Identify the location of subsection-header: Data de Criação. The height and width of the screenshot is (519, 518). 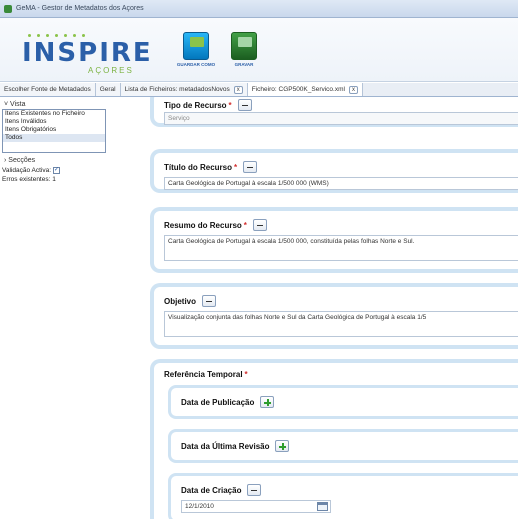
(221, 490).